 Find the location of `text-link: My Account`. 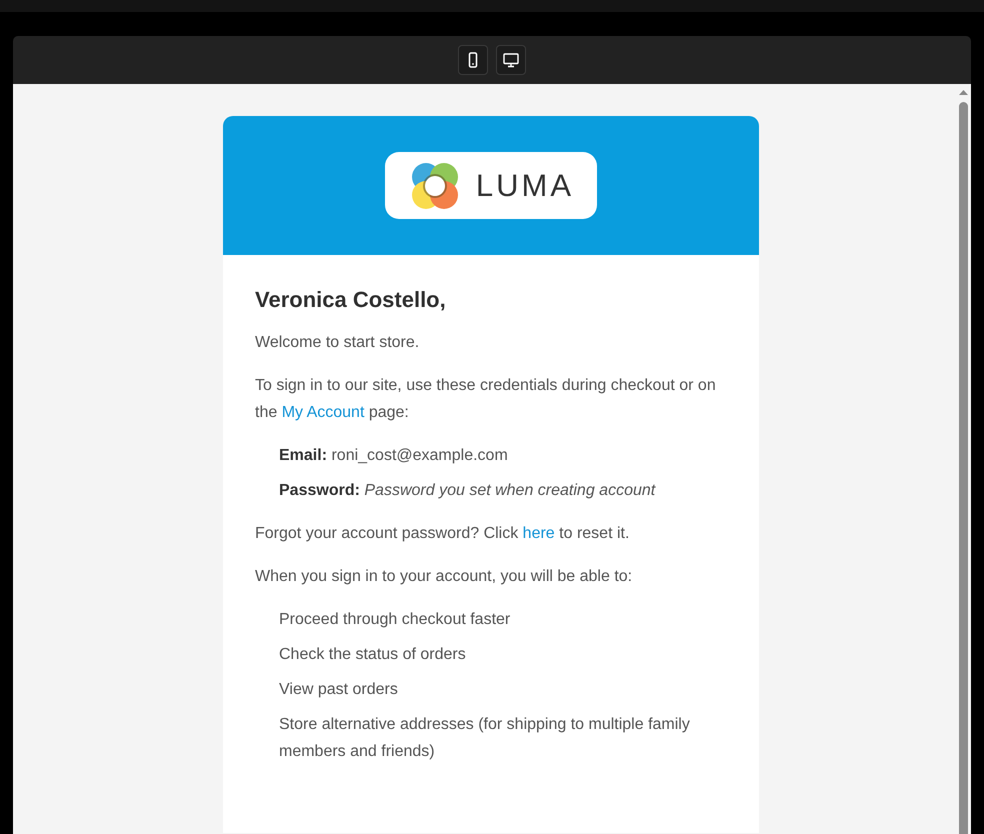

text-link: My Account is located at coordinates (323, 412).